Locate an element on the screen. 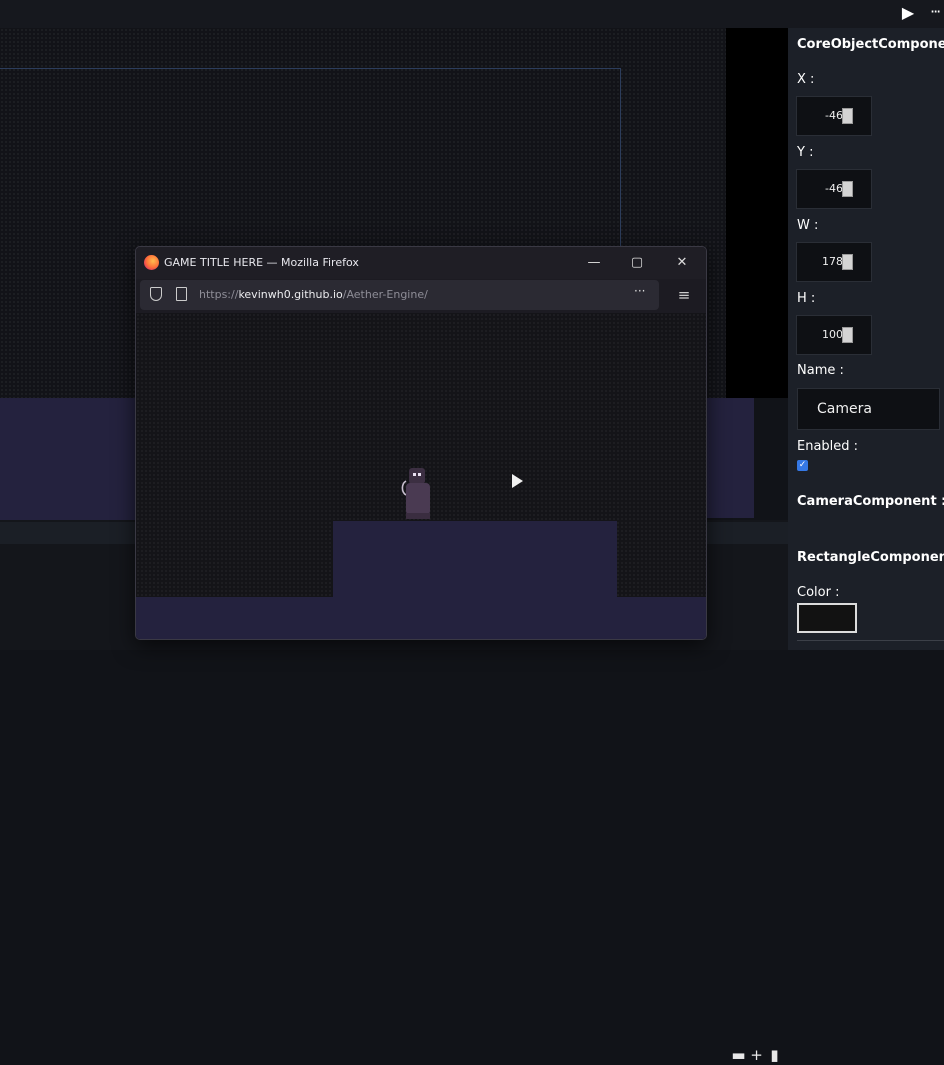 This screenshot has height=1065, width=944. minimize-icon: — is located at coordinates (594, 263).